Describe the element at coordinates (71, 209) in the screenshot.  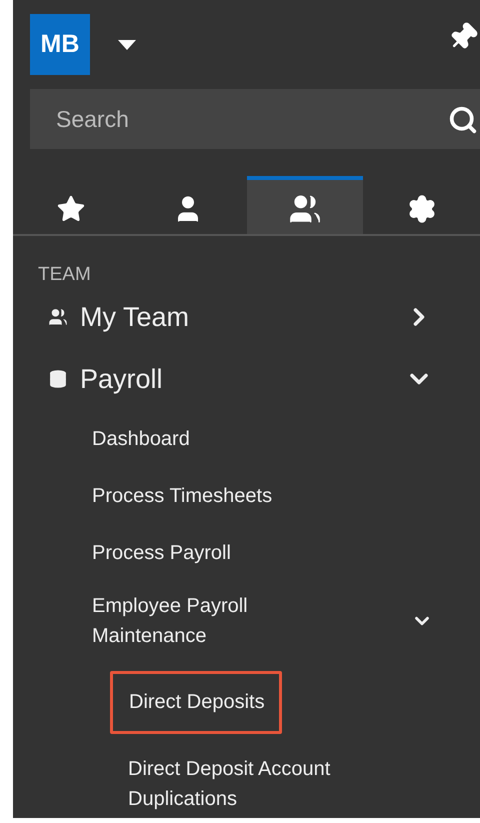
I see `star-icon` at that location.